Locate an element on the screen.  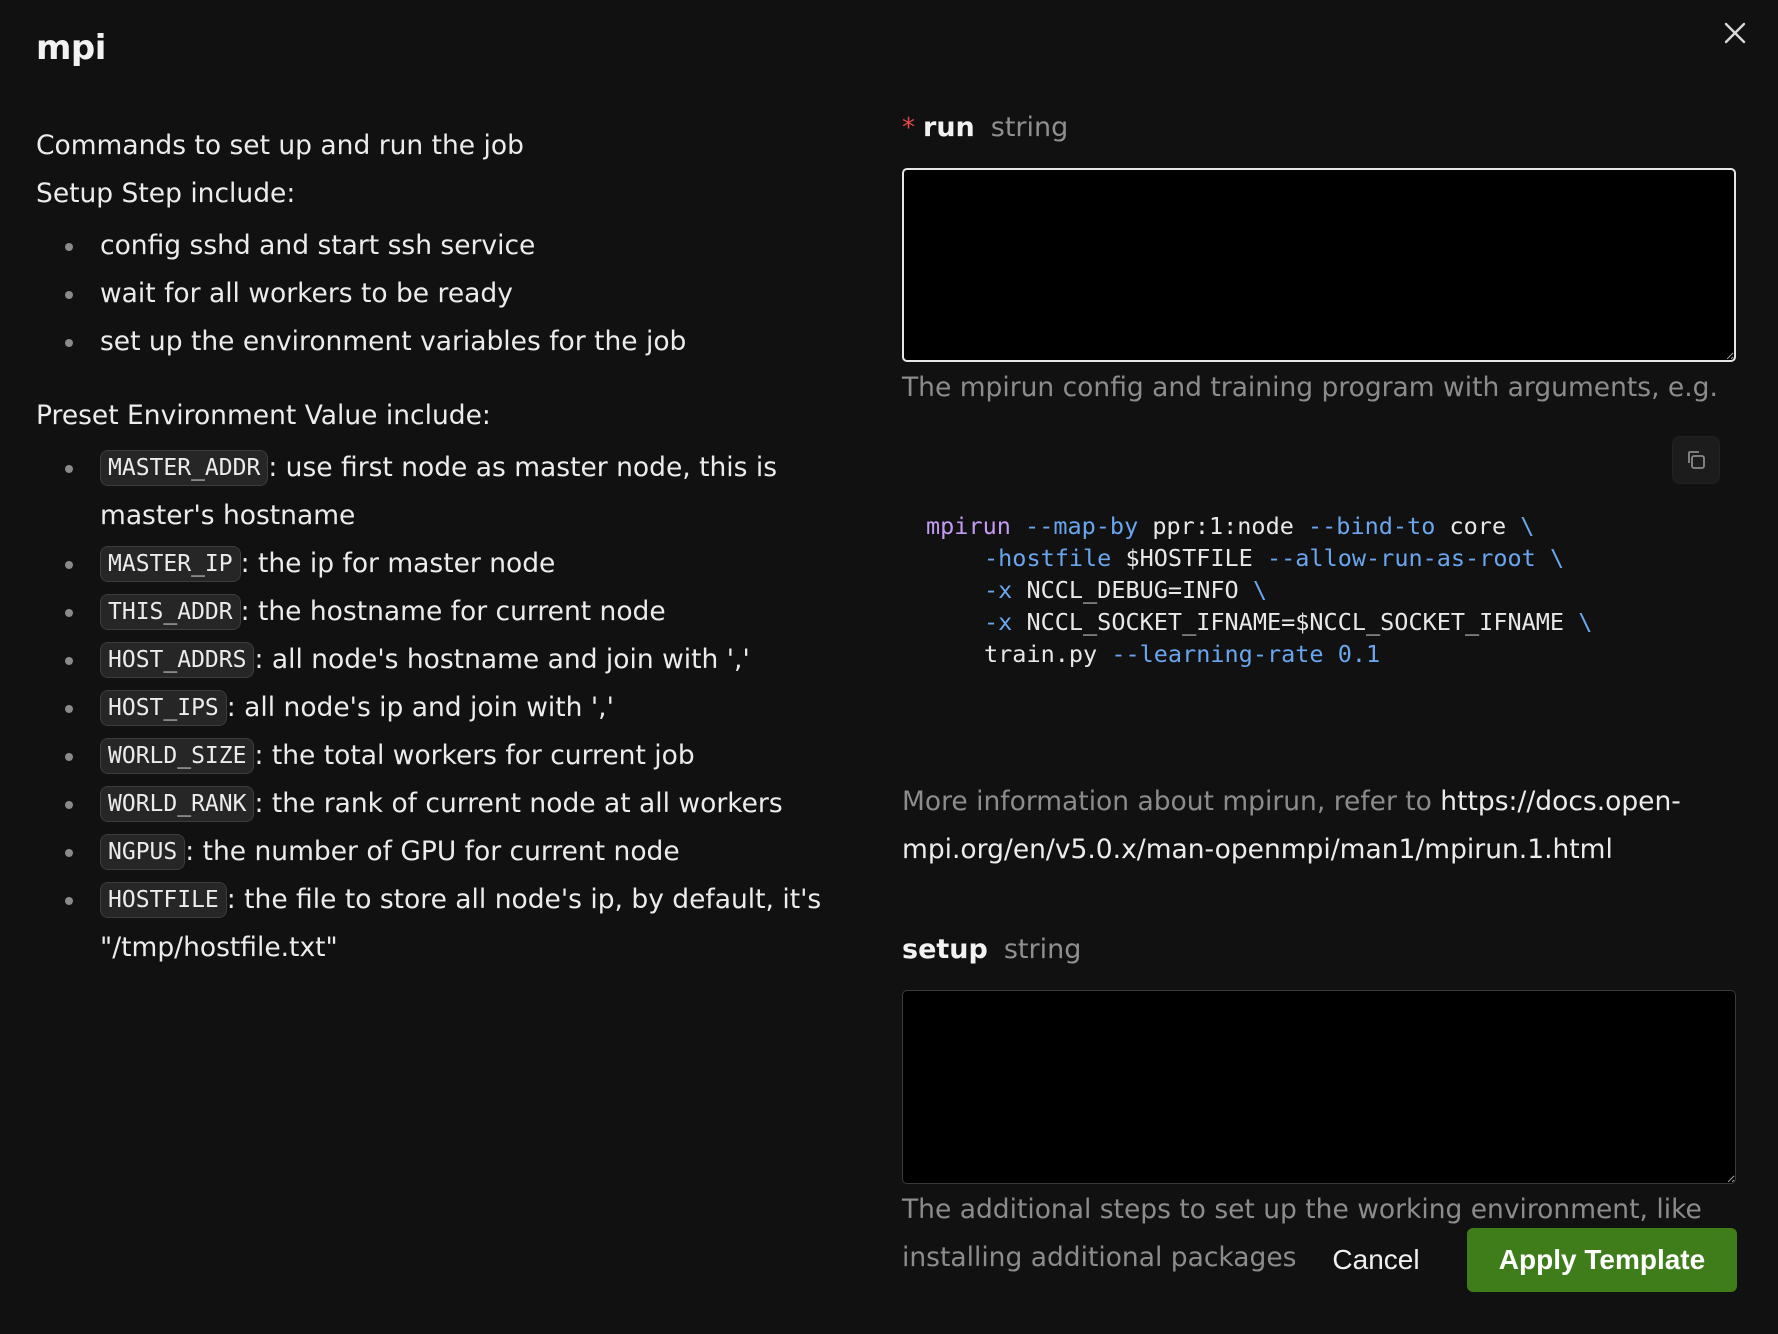
cancel-button: Cancel is located at coordinates (1376, 1260).